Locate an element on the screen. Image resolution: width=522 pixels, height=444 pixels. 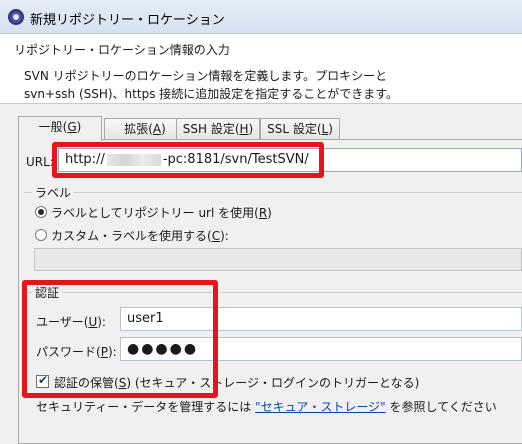
tab-ssh-settings: SSH 設定(H) is located at coordinates (218, 129).